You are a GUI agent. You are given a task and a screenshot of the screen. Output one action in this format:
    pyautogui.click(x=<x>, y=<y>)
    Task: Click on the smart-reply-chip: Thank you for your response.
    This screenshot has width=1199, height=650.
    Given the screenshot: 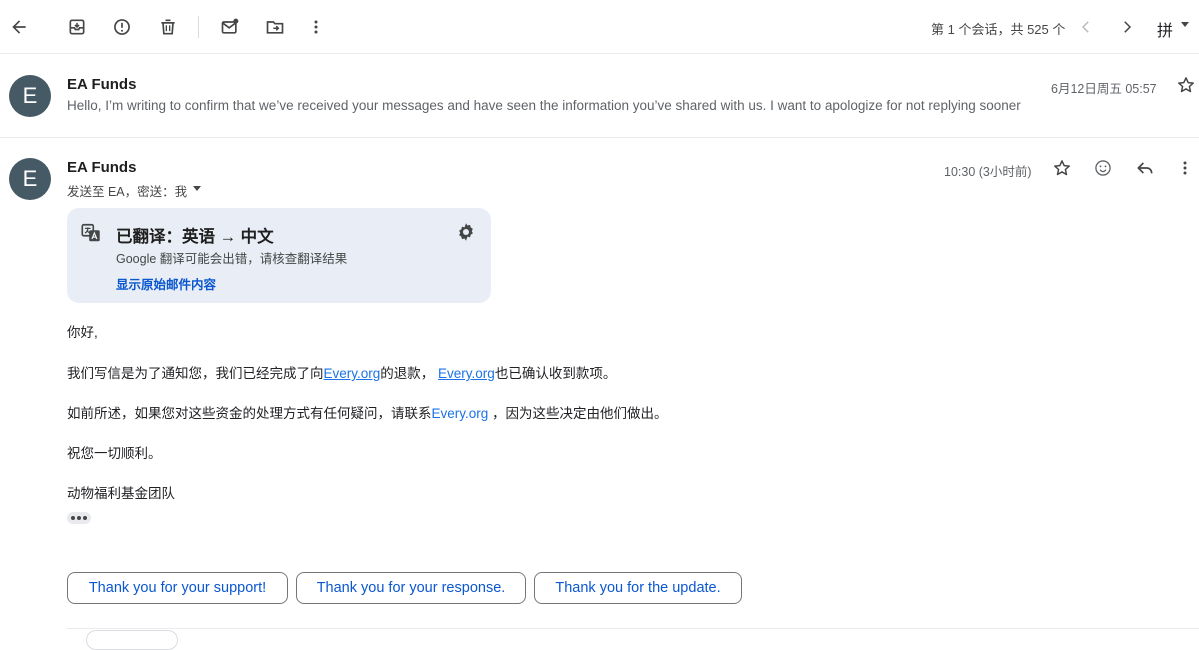 What is the action you would take?
    pyautogui.click(x=411, y=588)
    